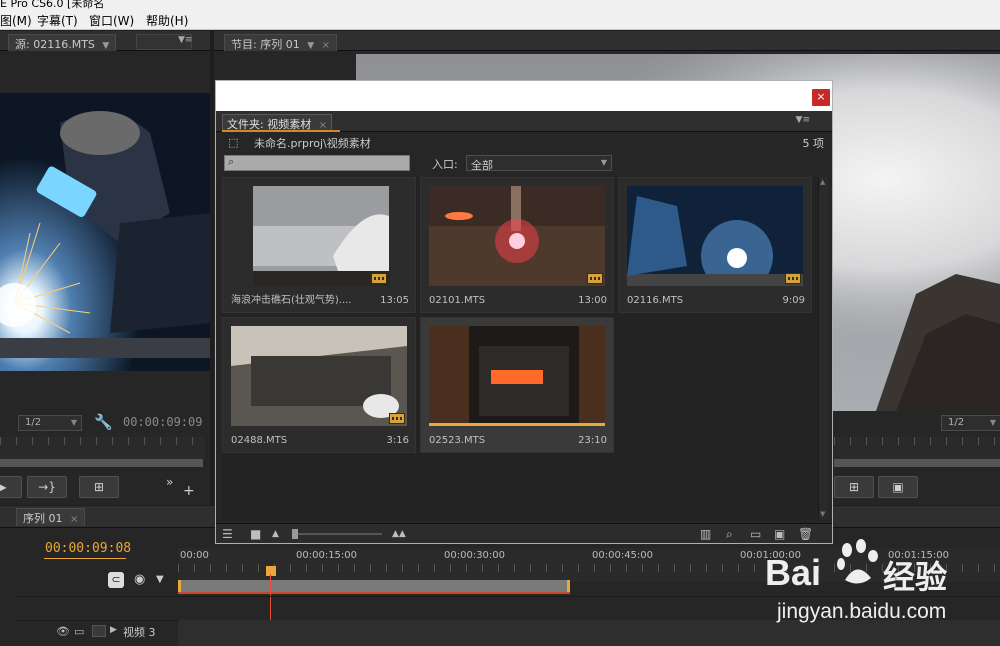  What do you see at coordinates (655, 300) in the screenshot?
I see `item-name: 02116.MTS` at bounding box center [655, 300].